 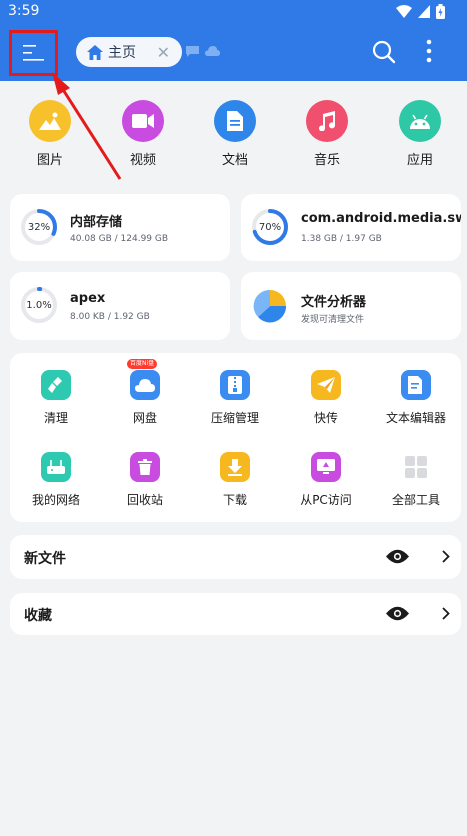 I want to click on tool-label: 我的网络, so click(x=55, y=500).